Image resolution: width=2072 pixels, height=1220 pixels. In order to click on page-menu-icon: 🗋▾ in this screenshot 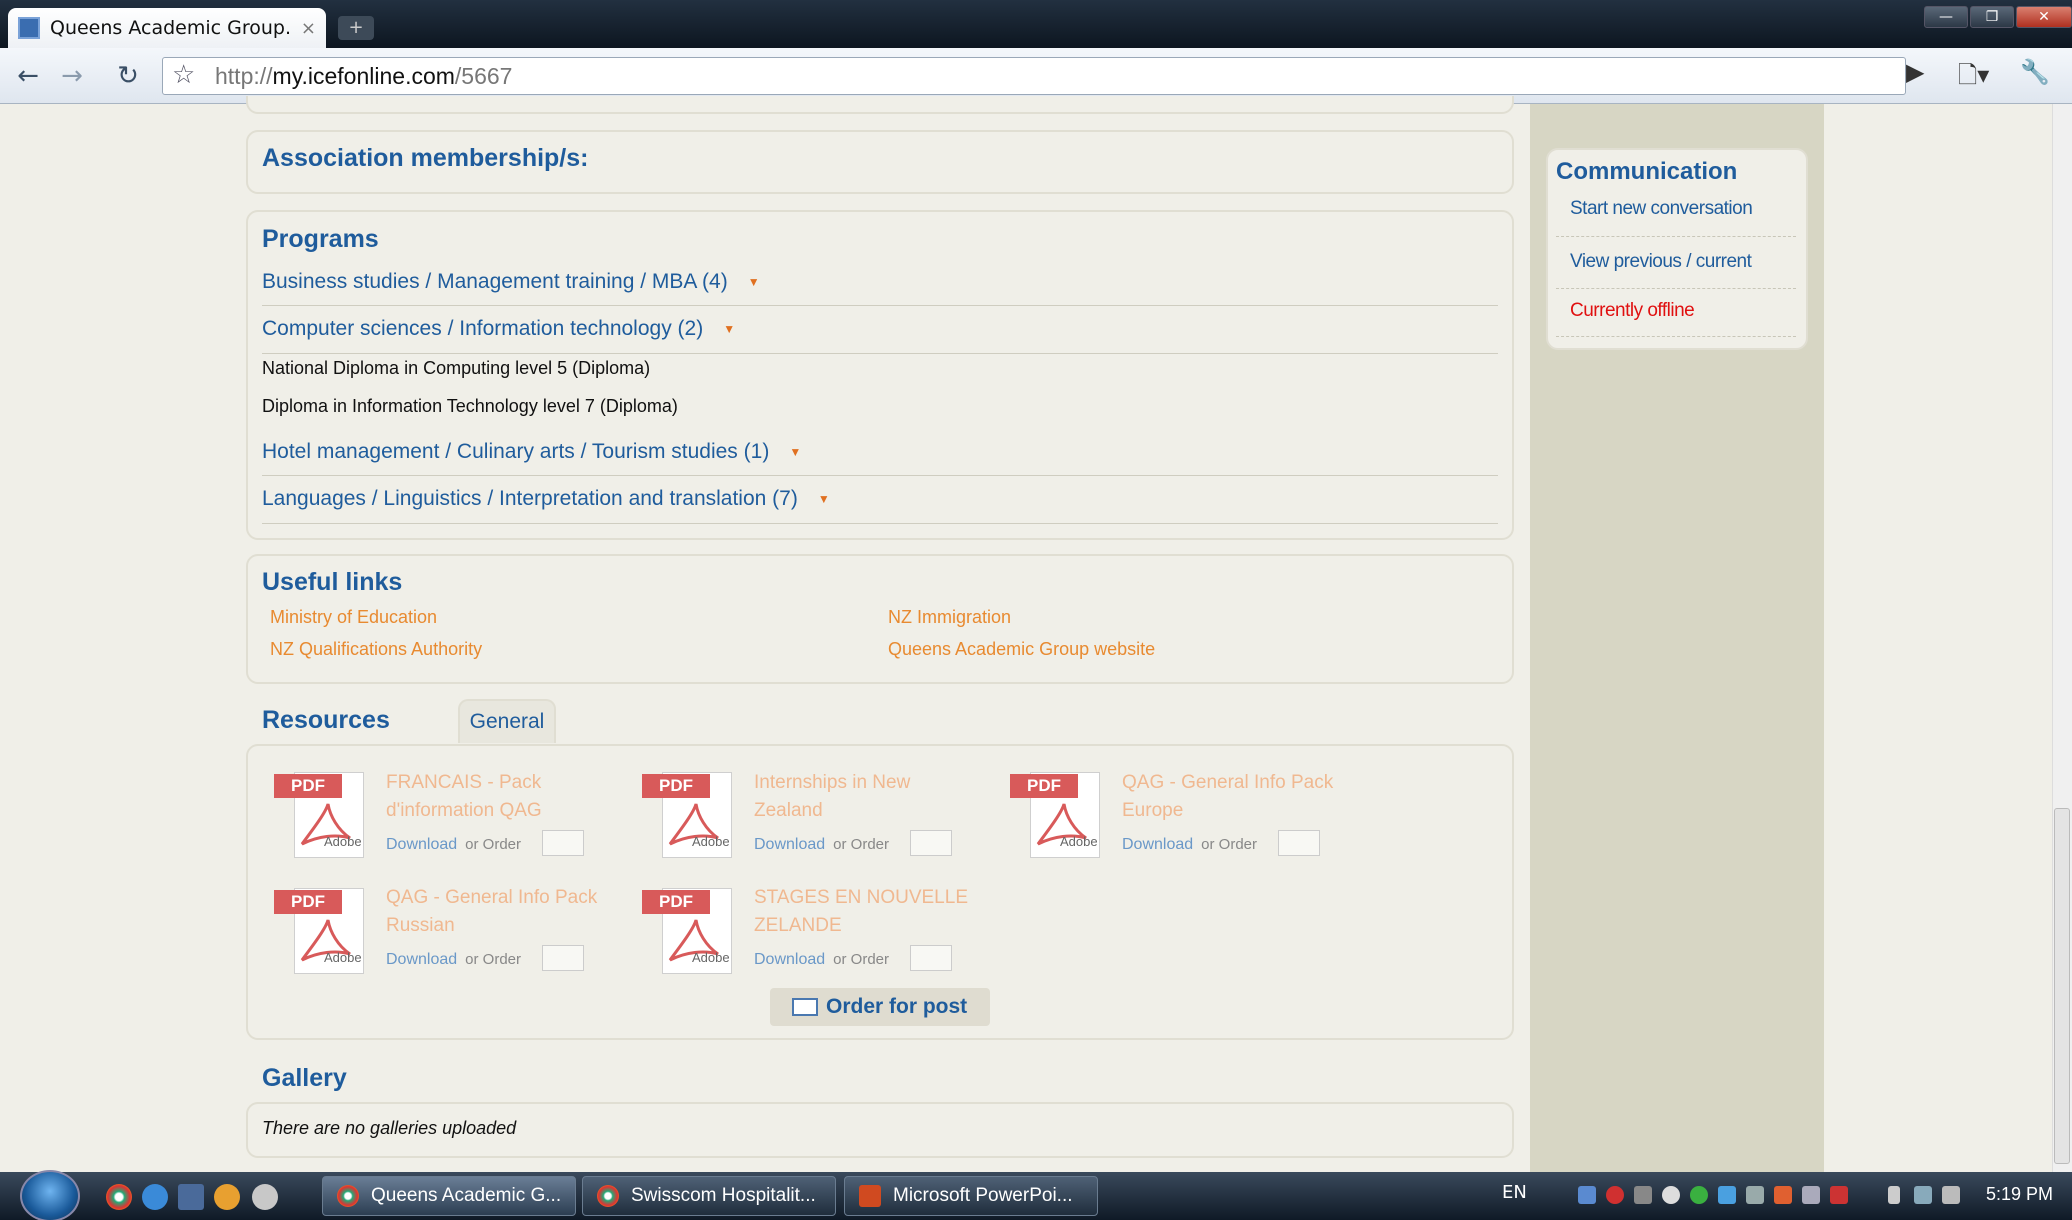, I will do `click(1973, 78)`.